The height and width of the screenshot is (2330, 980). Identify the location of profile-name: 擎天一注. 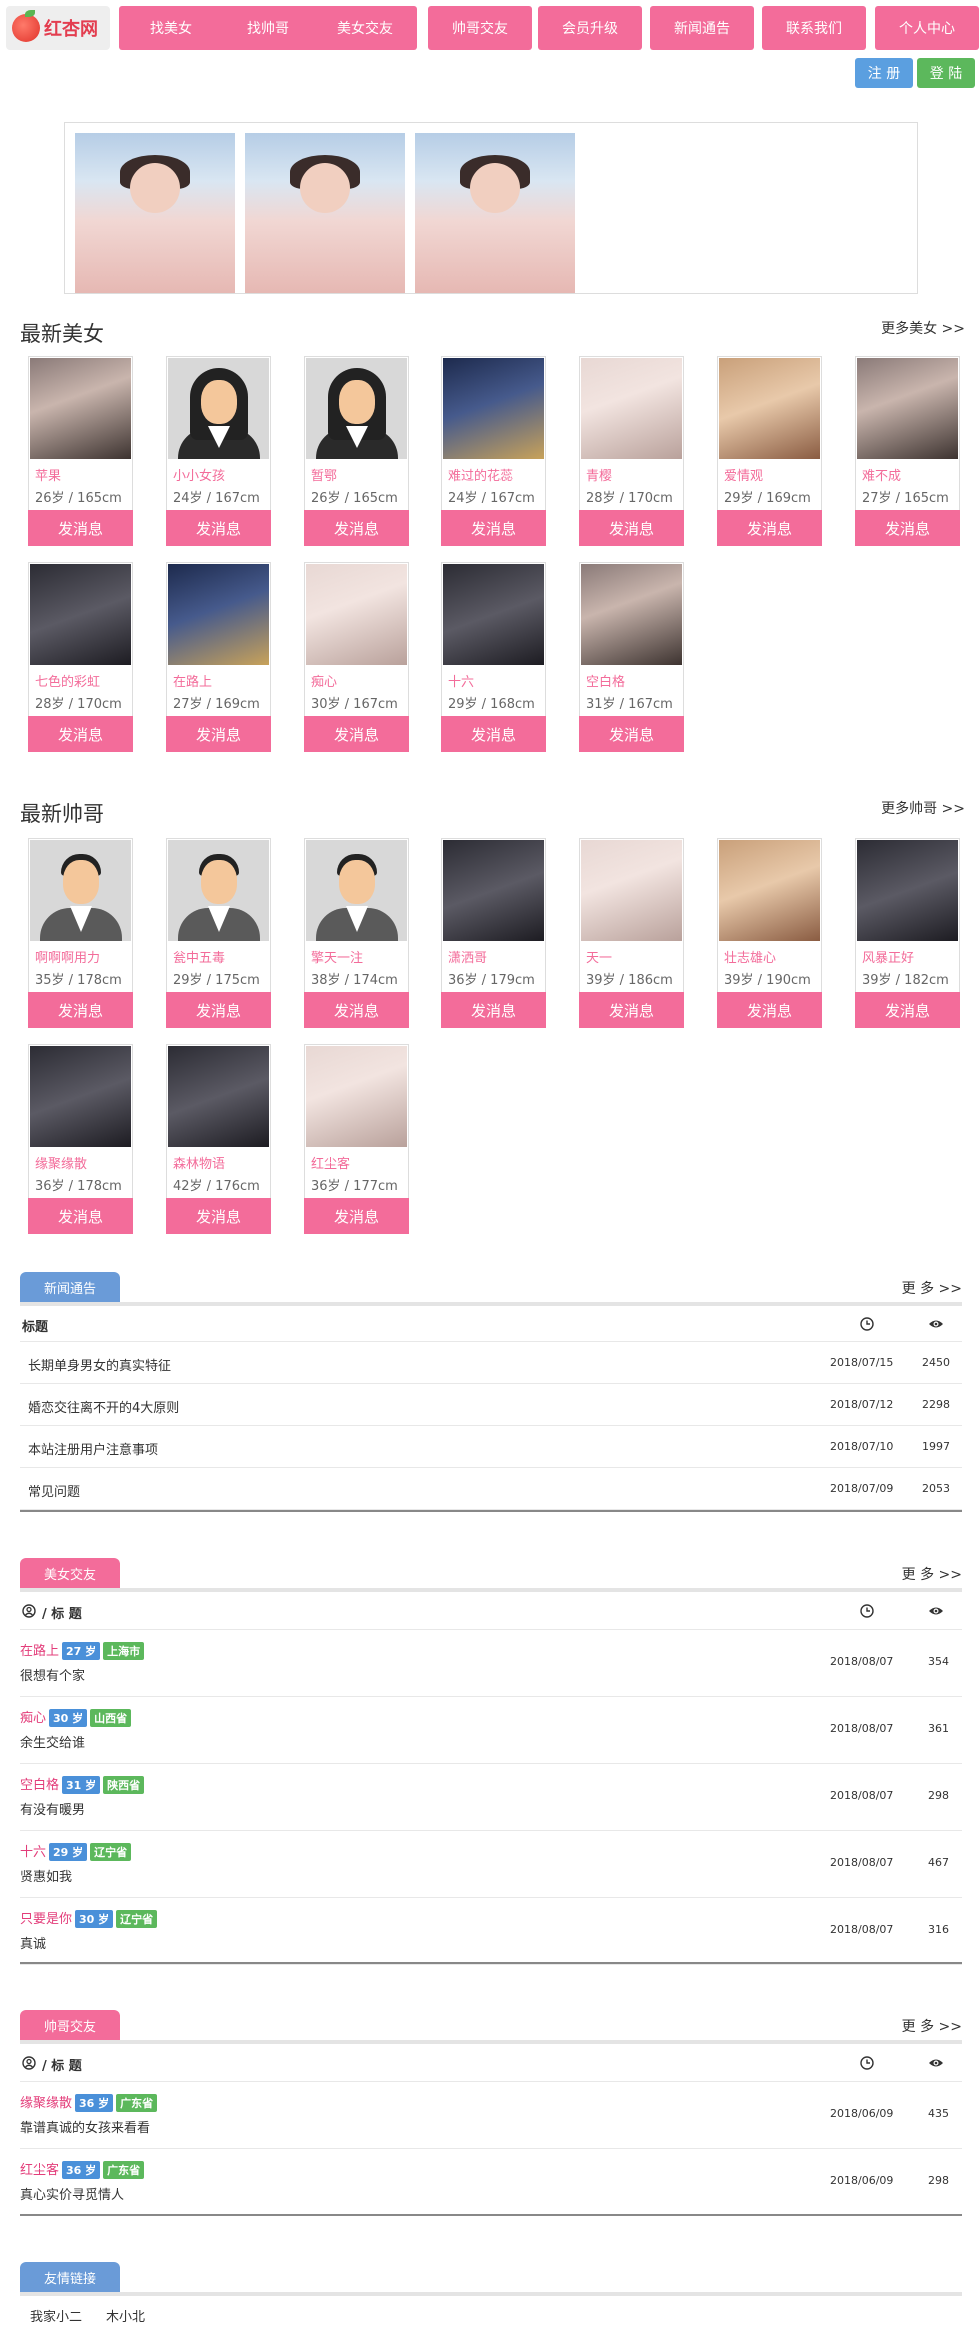
(337, 956).